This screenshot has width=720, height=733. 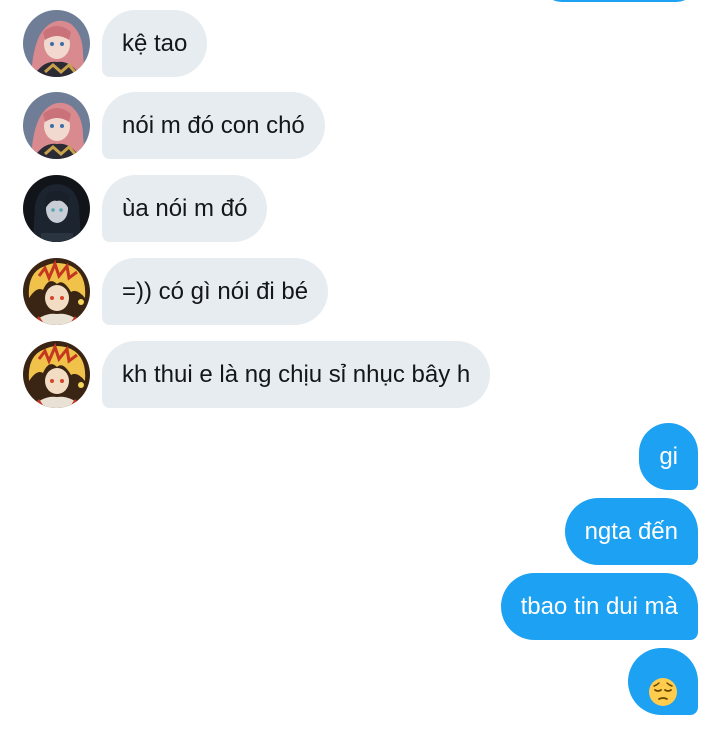 I want to click on outgoing-emoji-bubble, so click(x=663, y=681).